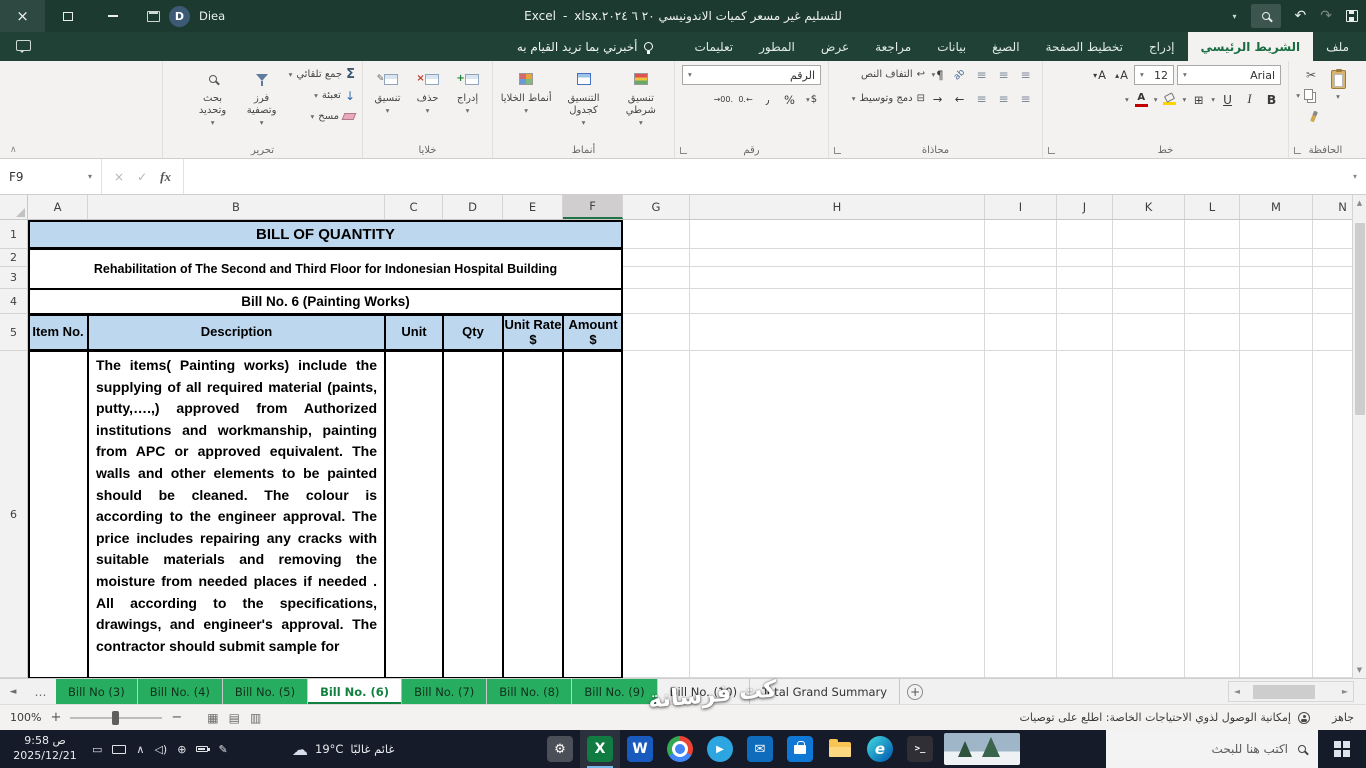 Image resolution: width=1366 pixels, height=768 pixels. I want to click on scroll-up-icon: ▲, so click(1359, 203).